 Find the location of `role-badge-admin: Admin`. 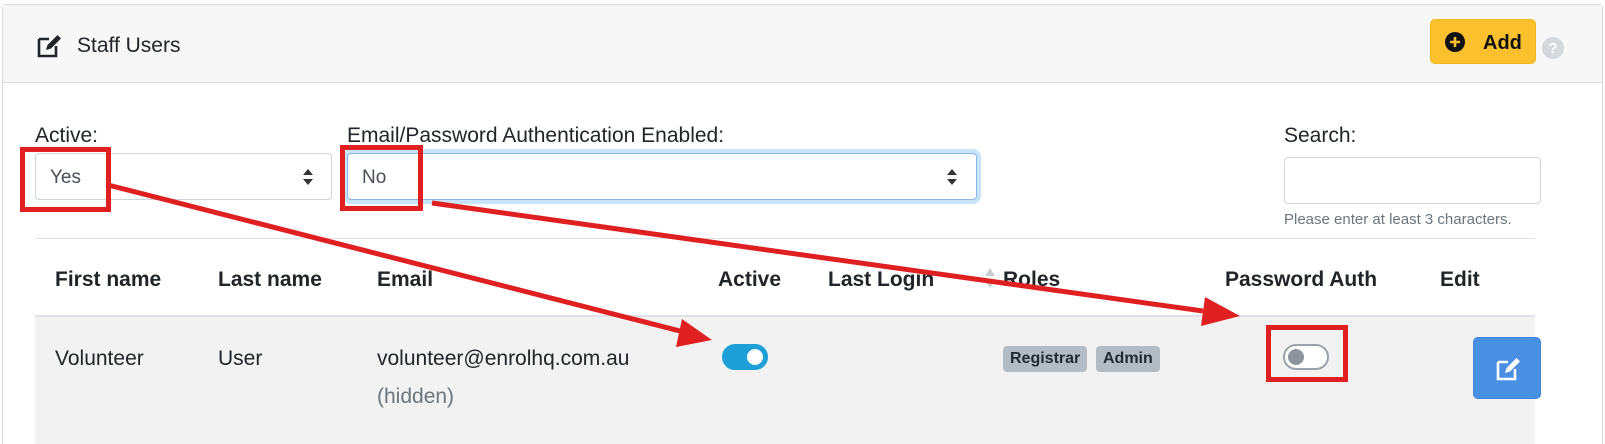

role-badge-admin: Admin is located at coordinates (1128, 359).